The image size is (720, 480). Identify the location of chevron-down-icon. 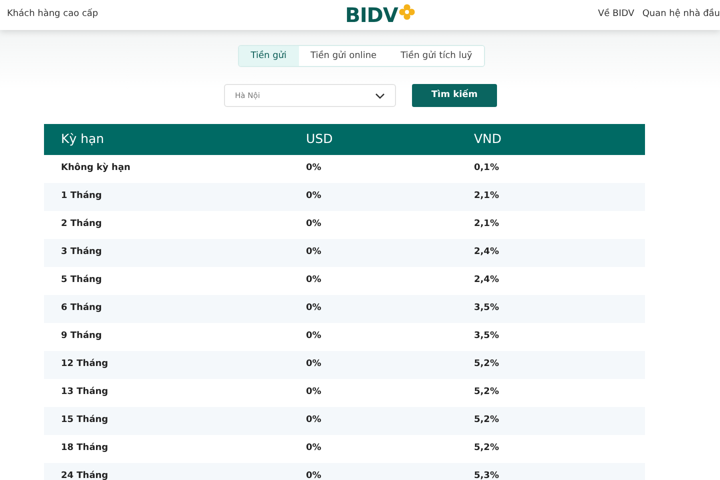
(380, 95).